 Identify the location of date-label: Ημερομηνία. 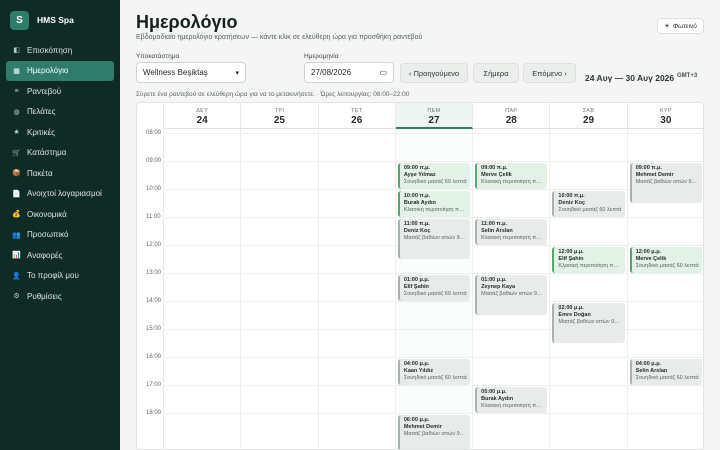
(321, 56).